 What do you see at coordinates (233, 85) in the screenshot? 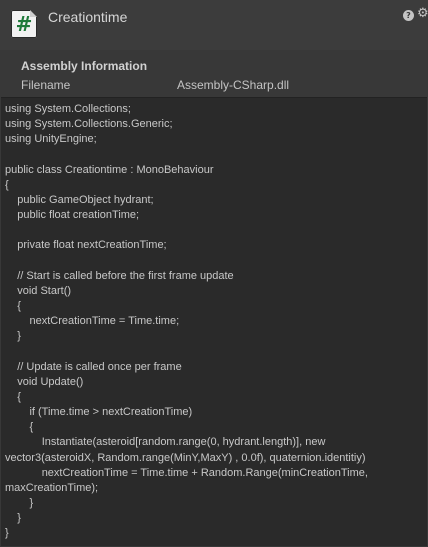
I see `filename-value: Assembly-CSharp.dll` at bounding box center [233, 85].